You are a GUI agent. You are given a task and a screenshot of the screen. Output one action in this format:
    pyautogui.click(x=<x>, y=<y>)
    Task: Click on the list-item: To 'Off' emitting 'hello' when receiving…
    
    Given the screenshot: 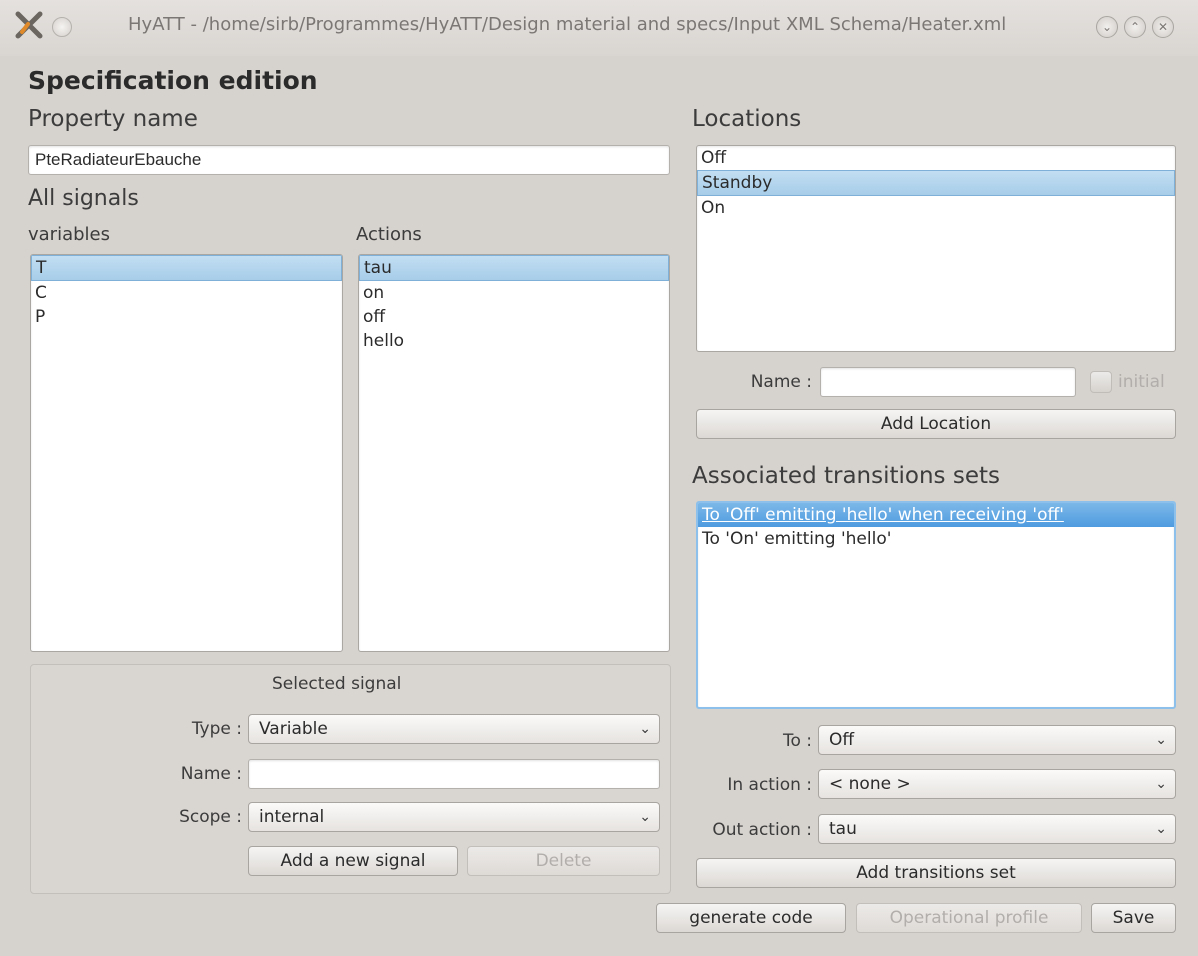 What is the action you would take?
    pyautogui.click(x=936, y=515)
    